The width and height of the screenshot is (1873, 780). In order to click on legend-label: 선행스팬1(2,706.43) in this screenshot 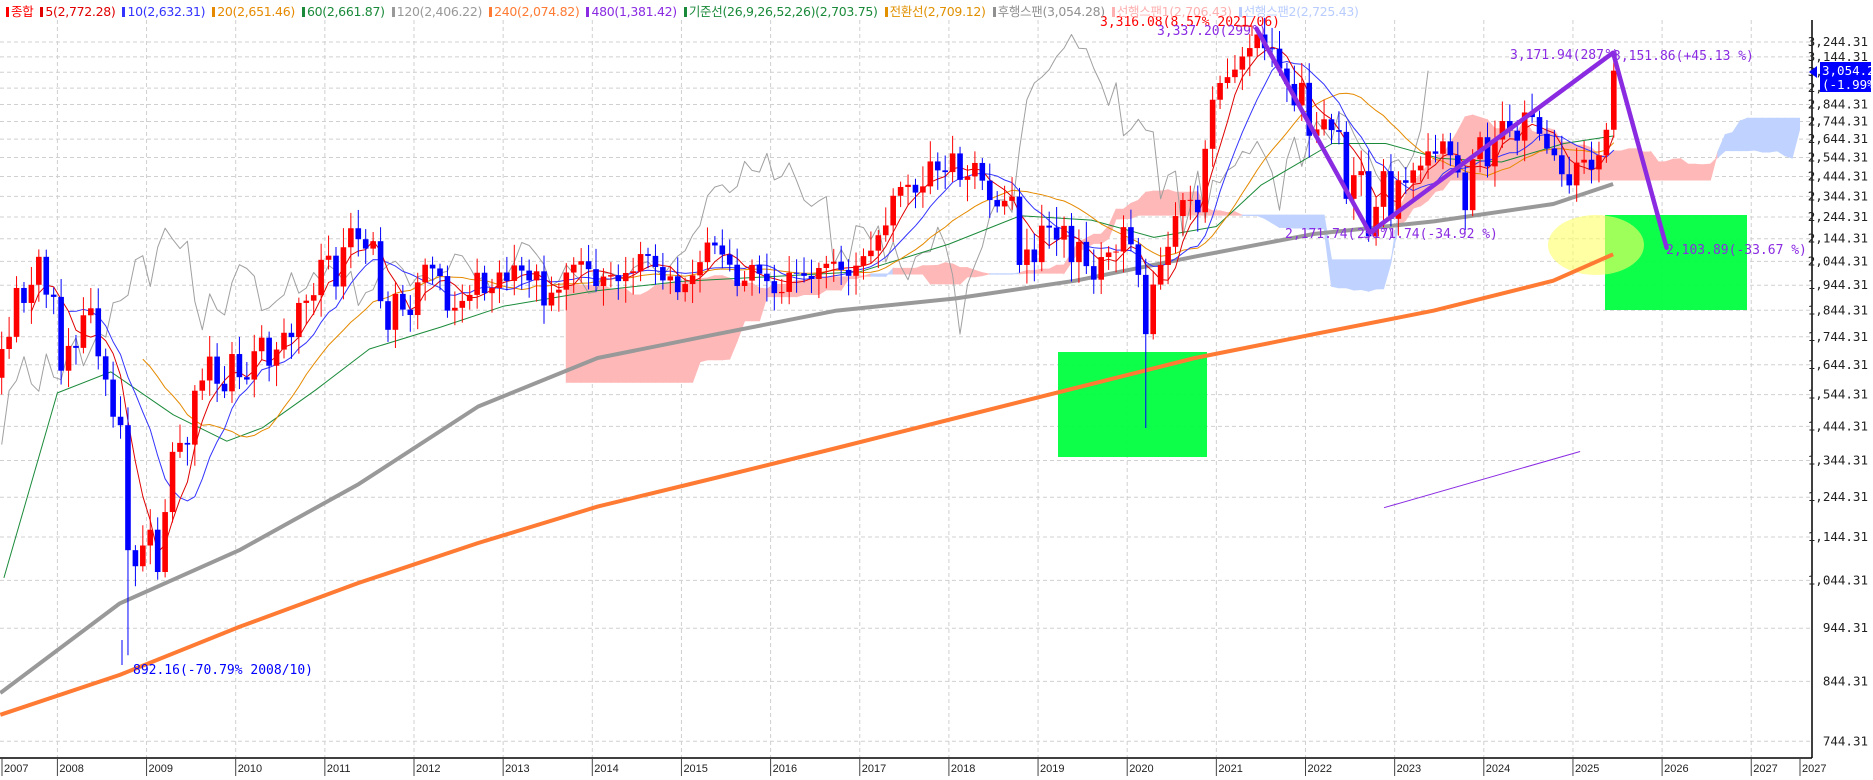, I will do `click(1174, 11)`.